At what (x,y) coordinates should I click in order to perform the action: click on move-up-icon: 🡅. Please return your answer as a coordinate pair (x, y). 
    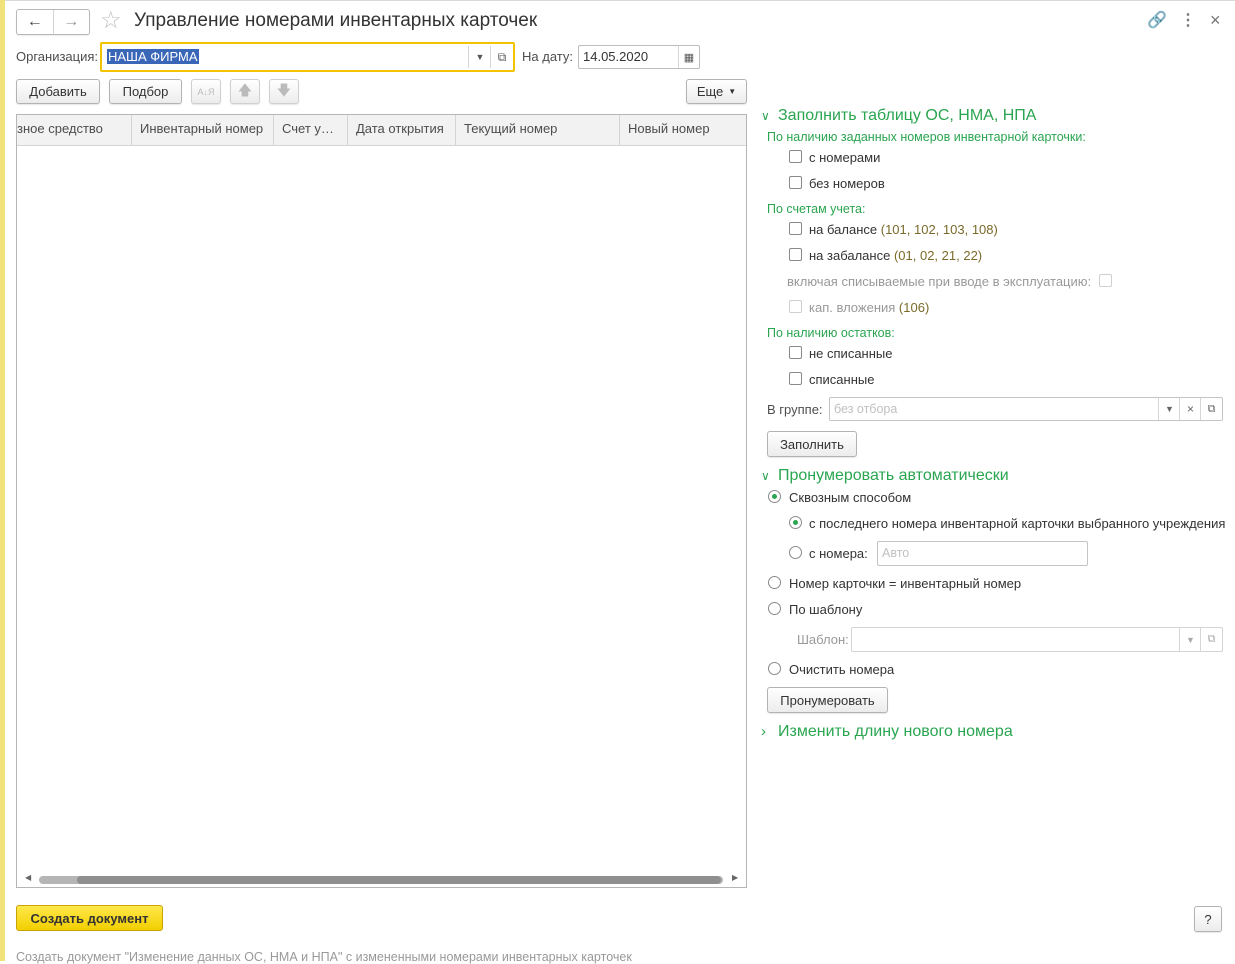
    Looking at the image, I should click on (245, 91).